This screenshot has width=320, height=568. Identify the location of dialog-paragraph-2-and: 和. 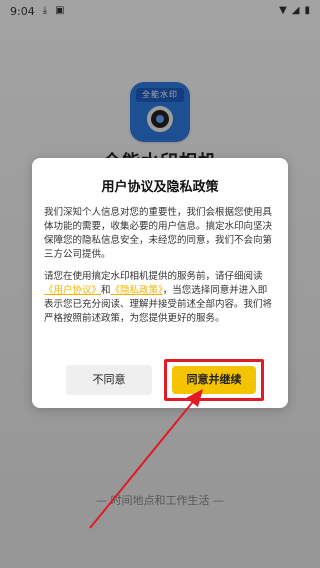
(106, 290).